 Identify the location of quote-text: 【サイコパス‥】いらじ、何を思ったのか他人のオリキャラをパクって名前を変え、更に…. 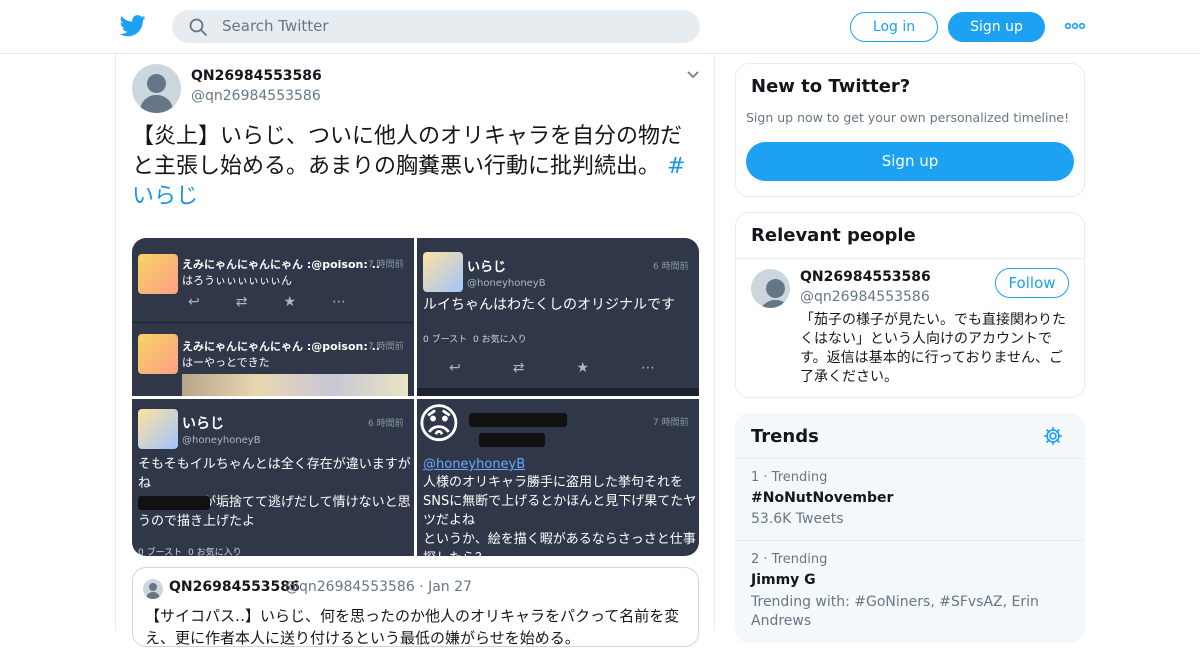
(412, 627).